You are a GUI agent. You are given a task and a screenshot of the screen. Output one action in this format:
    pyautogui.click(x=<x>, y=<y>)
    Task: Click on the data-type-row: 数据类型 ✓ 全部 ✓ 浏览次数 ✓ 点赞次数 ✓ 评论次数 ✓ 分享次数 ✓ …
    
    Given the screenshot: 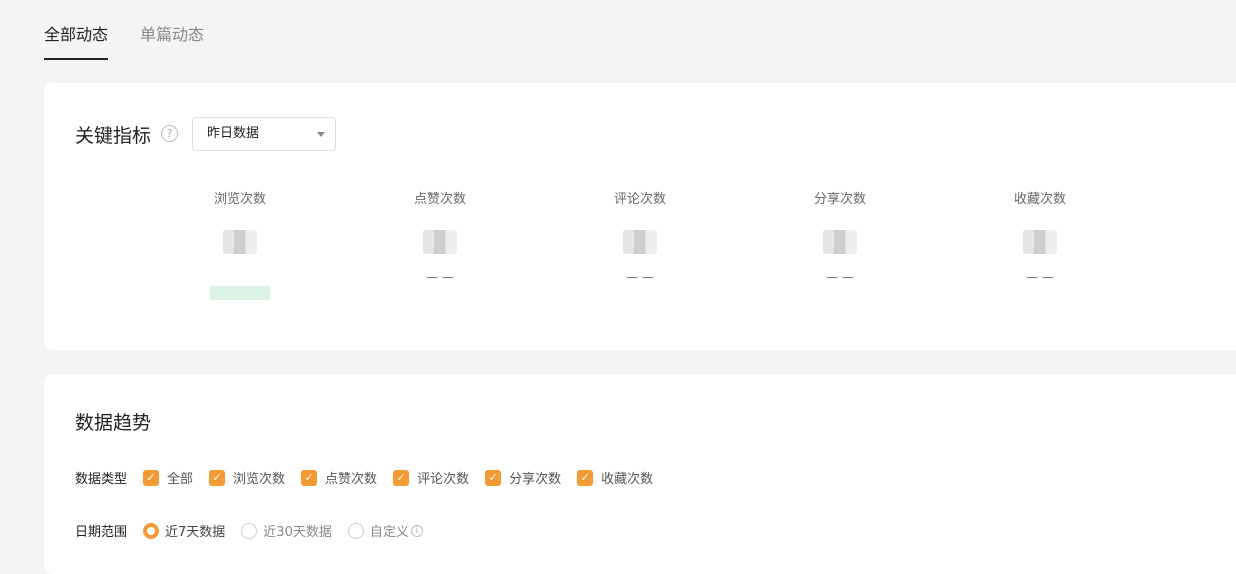 What is the action you would take?
    pyautogui.click(x=372, y=477)
    